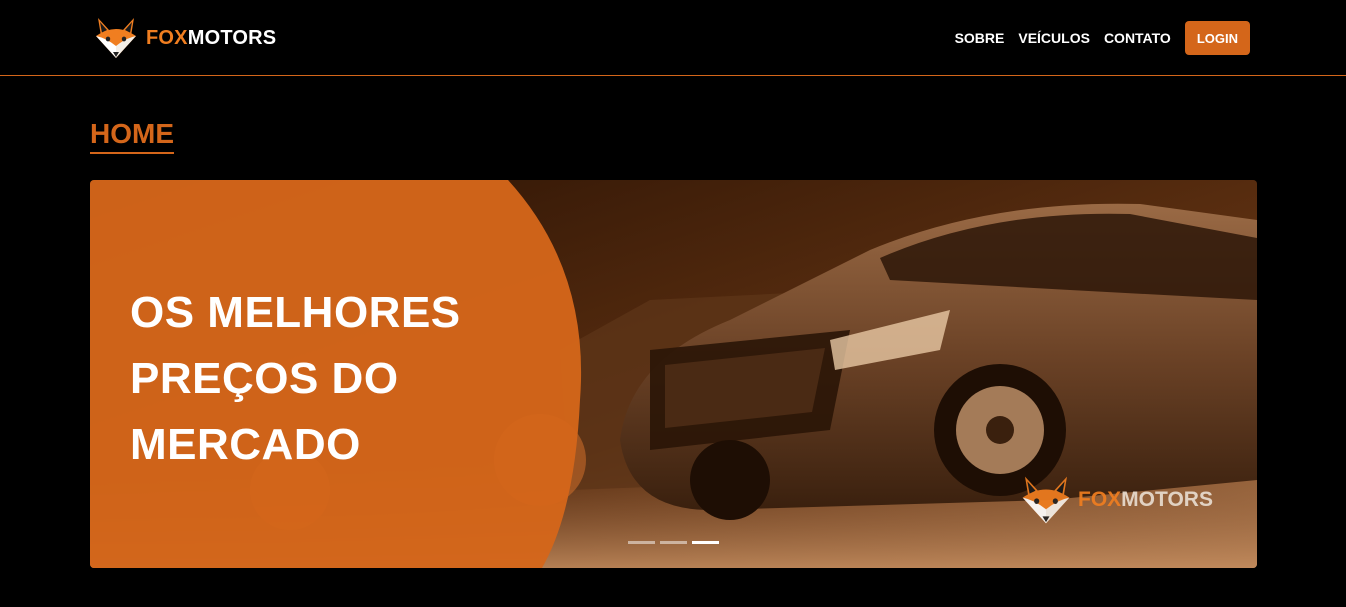 The height and width of the screenshot is (607, 1346). Describe the element at coordinates (980, 38) in the screenshot. I see `nav-link-sobre: SOBRE` at that location.